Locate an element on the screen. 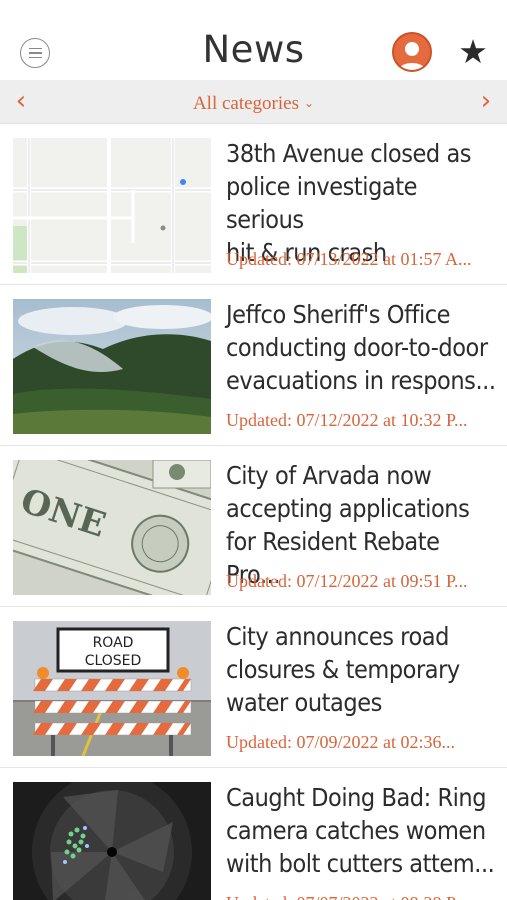 Image resolution: width=507 pixels, height=900 pixels. chevron-down-icon: ⌄ is located at coordinates (309, 103).